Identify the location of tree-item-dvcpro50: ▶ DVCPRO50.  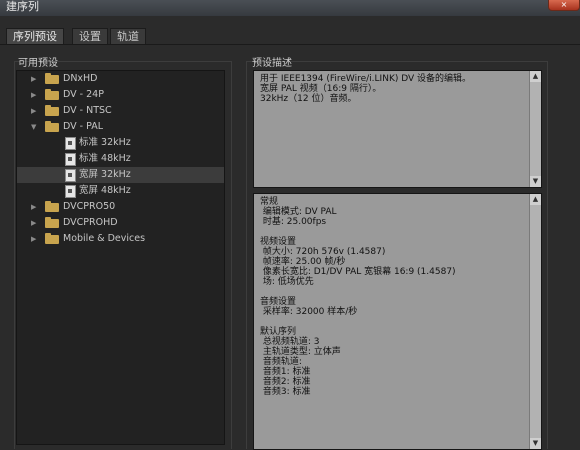
(120, 207).